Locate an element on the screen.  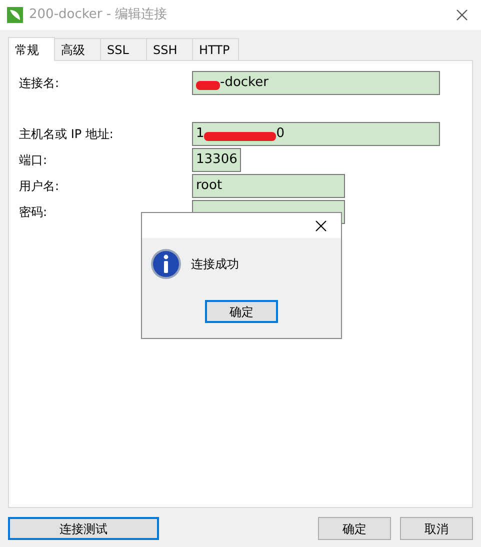
app-logo-icon is located at coordinates (15, 15).